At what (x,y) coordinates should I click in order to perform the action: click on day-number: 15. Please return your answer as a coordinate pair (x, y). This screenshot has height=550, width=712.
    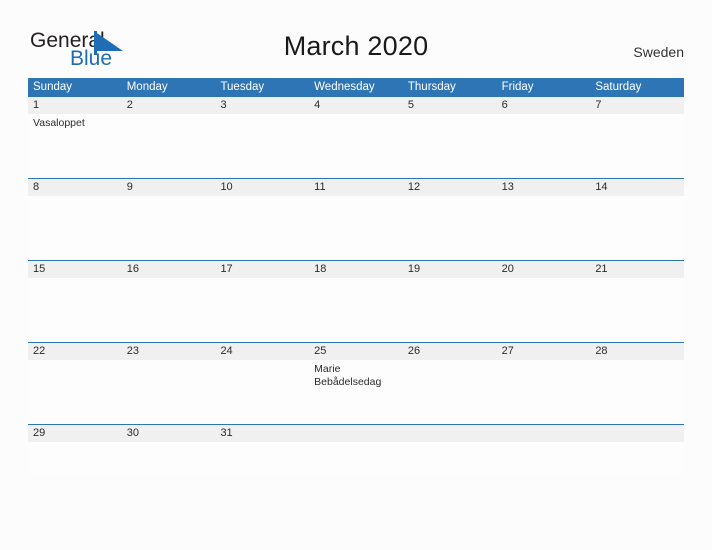
    Looking at the image, I should click on (75, 269).